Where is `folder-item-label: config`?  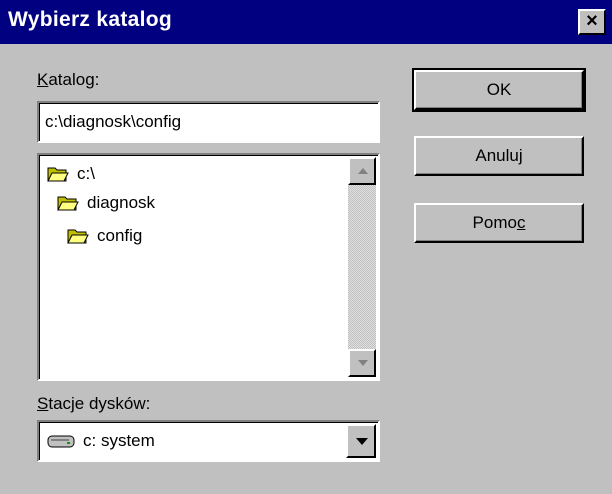
folder-item-label: config is located at coordinates (120, 235).